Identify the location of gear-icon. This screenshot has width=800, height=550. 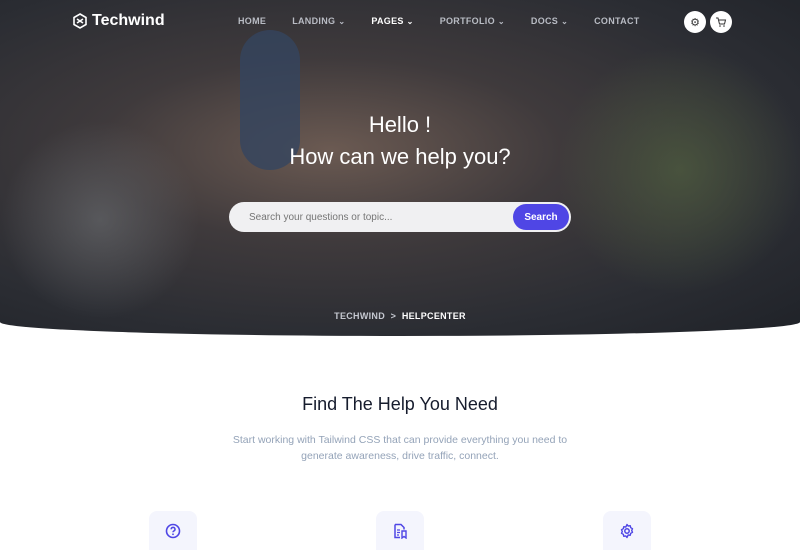
(627, 531).